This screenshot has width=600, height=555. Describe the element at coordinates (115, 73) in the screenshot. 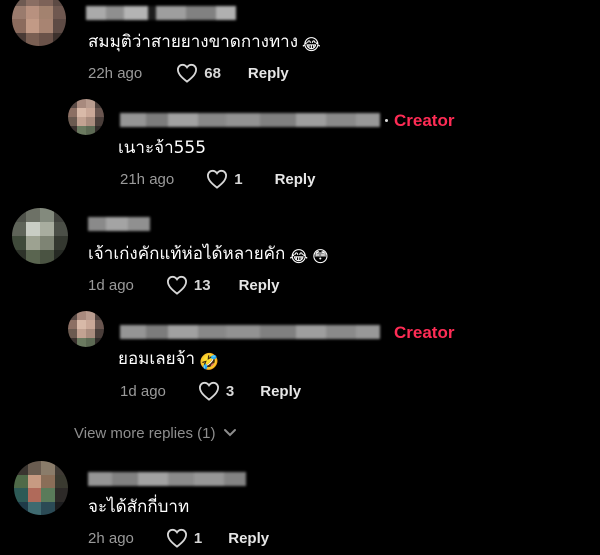

I see `timestamp: 22h ago` at that location.